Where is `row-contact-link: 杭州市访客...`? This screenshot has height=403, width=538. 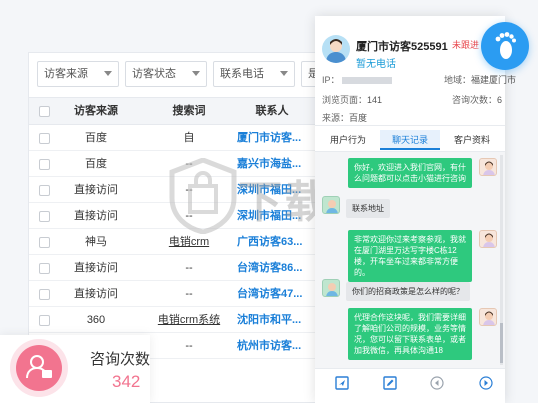 row-contact-link: 杭州市访客... is located at coordinates (272, 345).